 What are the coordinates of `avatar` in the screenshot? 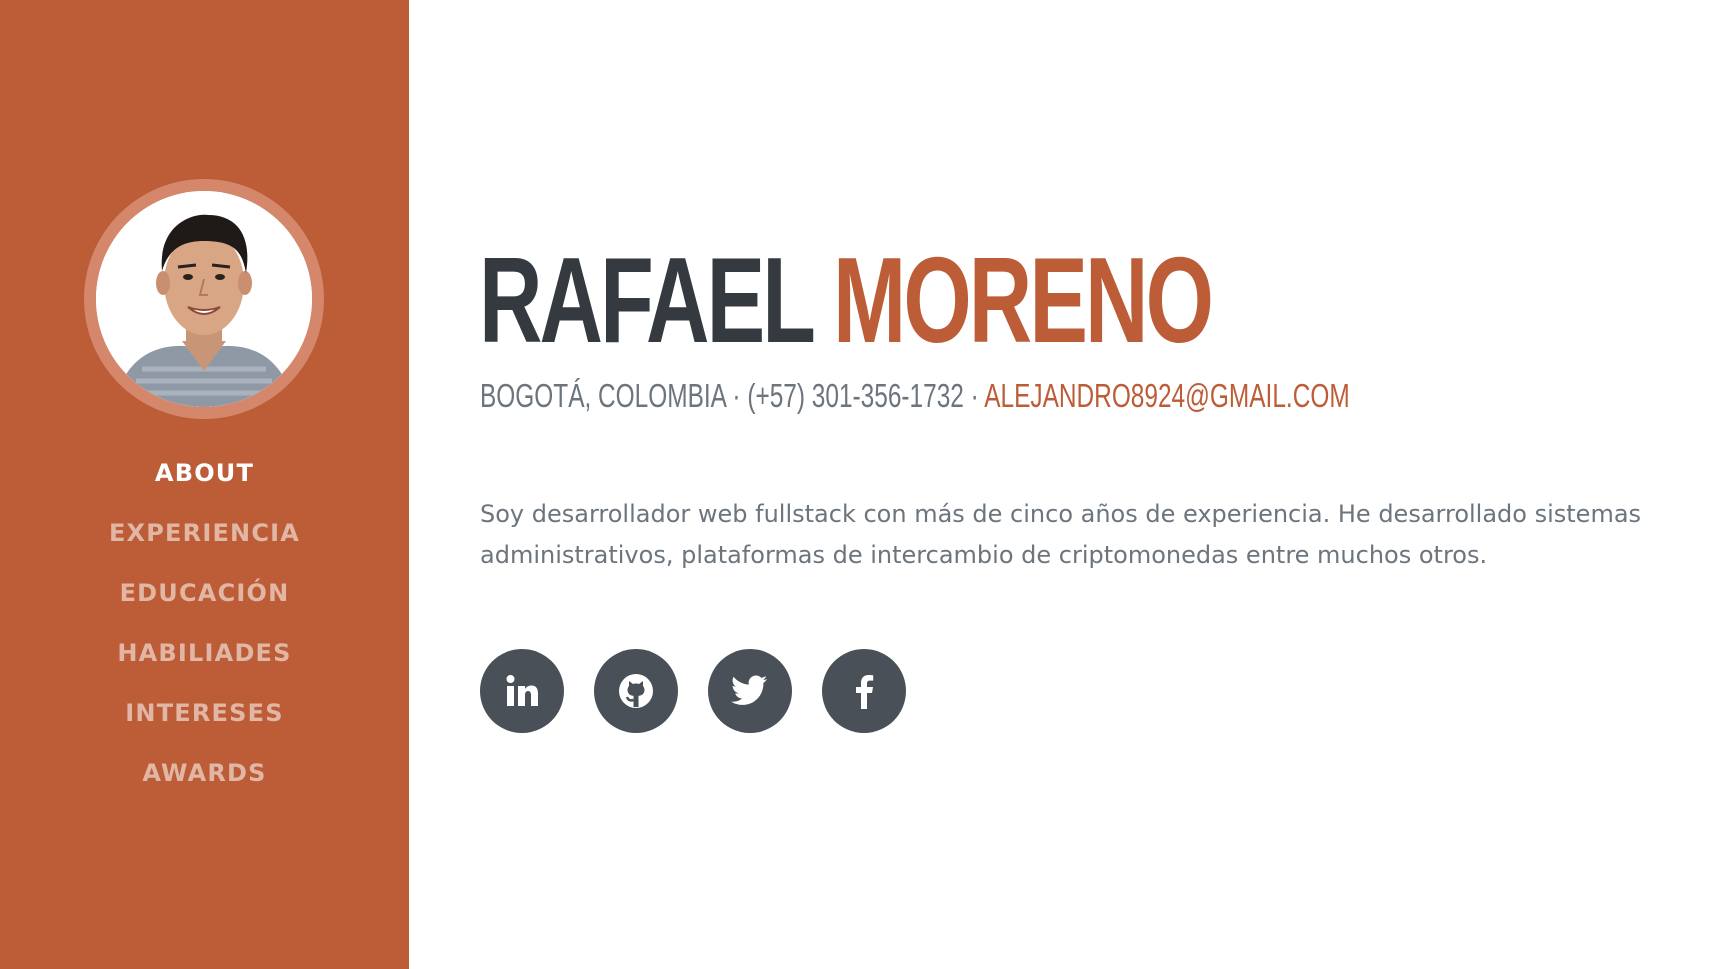 It's located at (204, 299).